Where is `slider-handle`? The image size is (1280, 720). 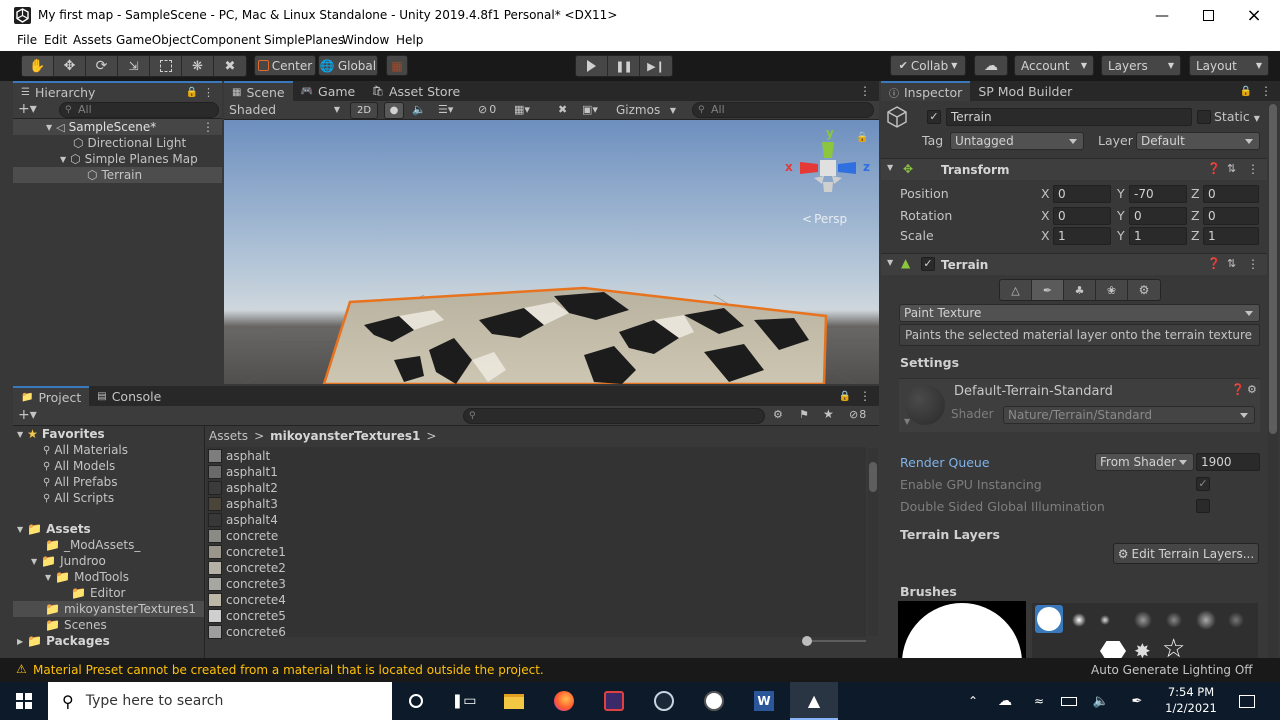
slider-handle is located at coordinates (807, 641).